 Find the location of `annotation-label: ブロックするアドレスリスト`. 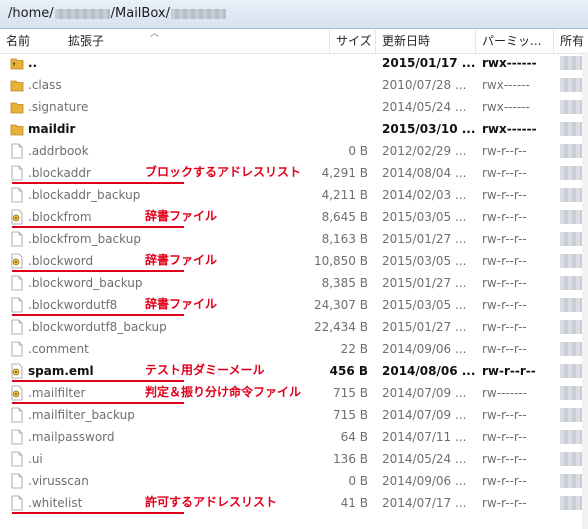

annotation-label: ブロックするアドレスリスト is located at coordinates (223, 172).